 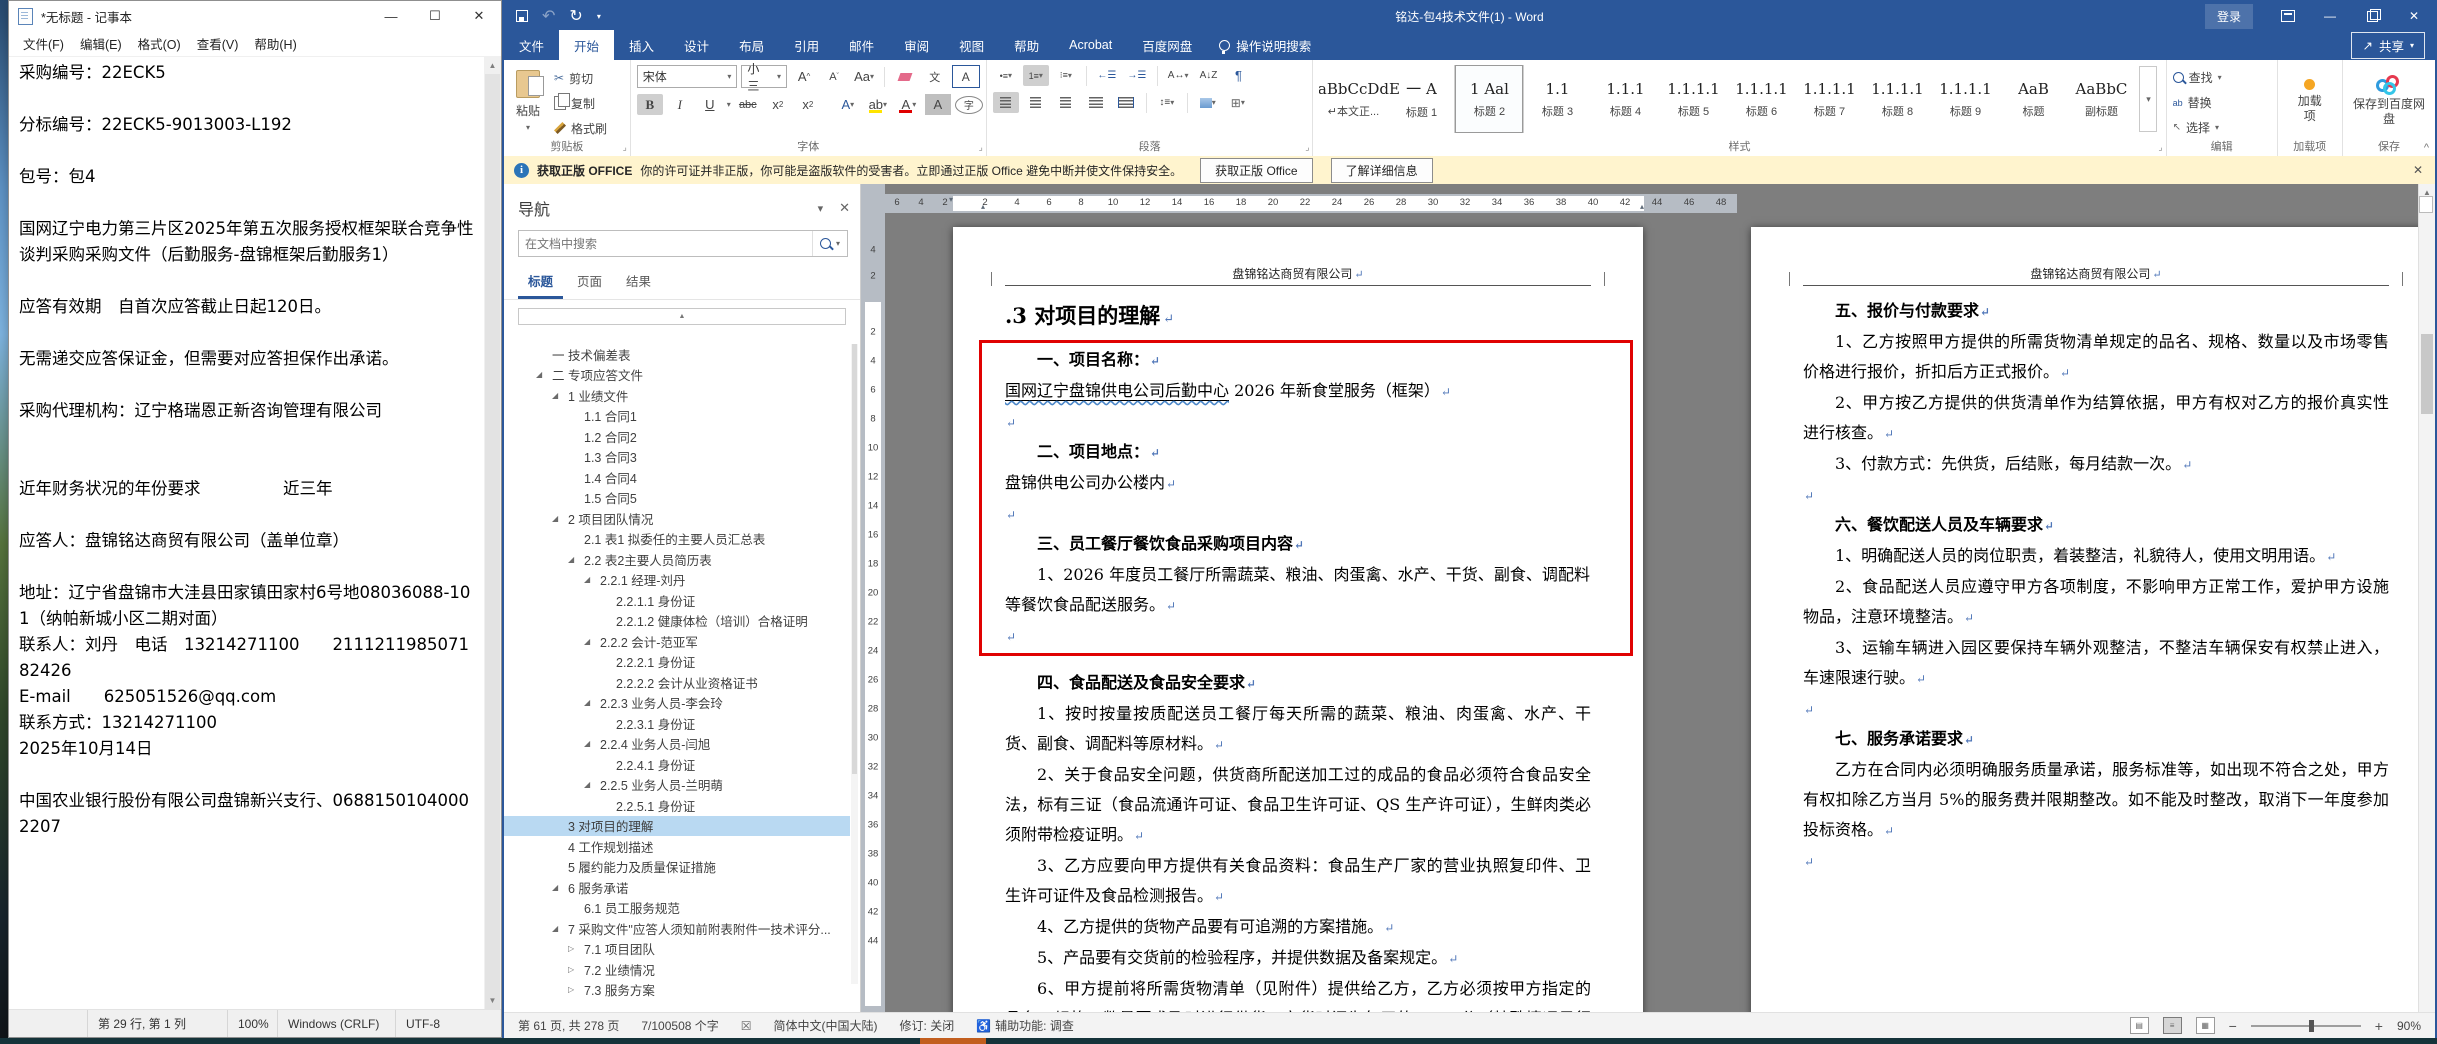 What do you see at coordinates (1090, 45) in the screenshot?
I see `ribbon-tab: Acrobat` at bounding box center [1090, 45].